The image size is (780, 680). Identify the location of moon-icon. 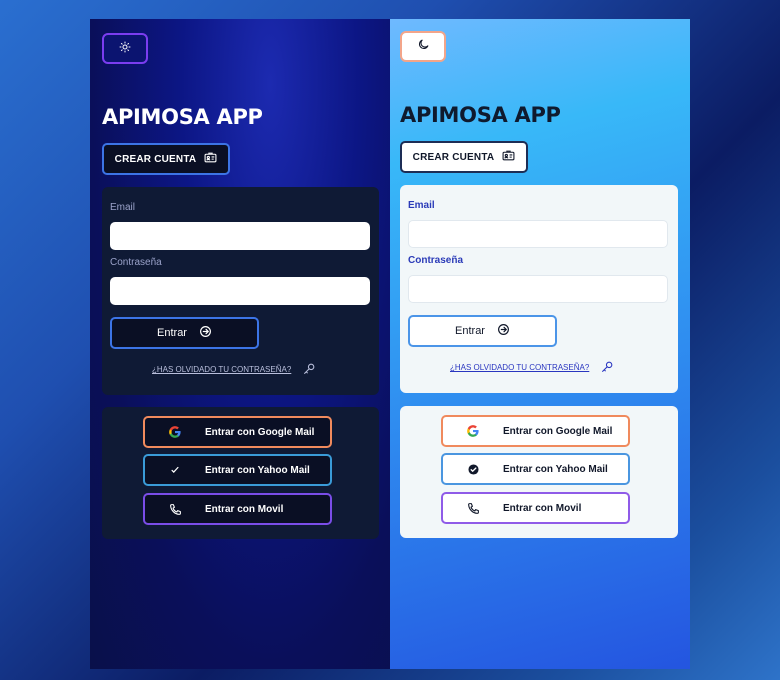
(423, 47).